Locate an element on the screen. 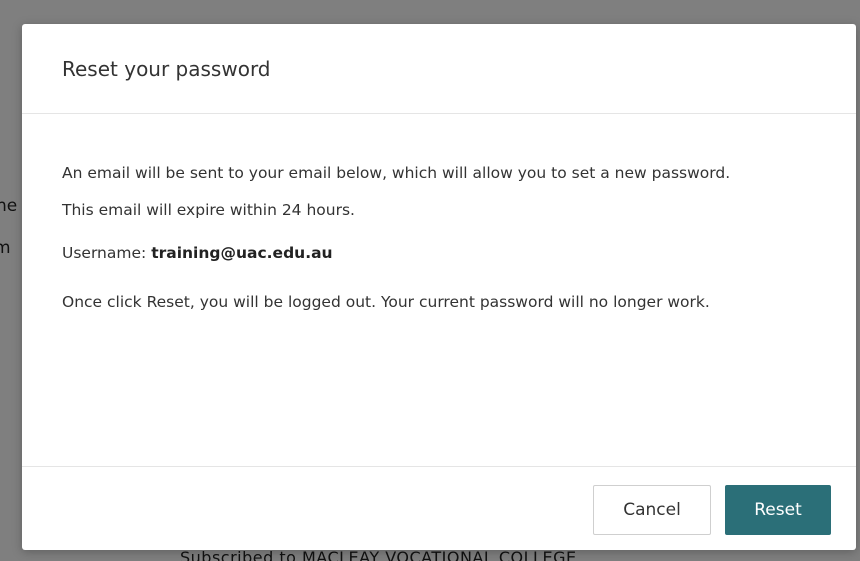  email-expiry-info: This email will expire within 24 hours. is located at coordinates (208, 210).